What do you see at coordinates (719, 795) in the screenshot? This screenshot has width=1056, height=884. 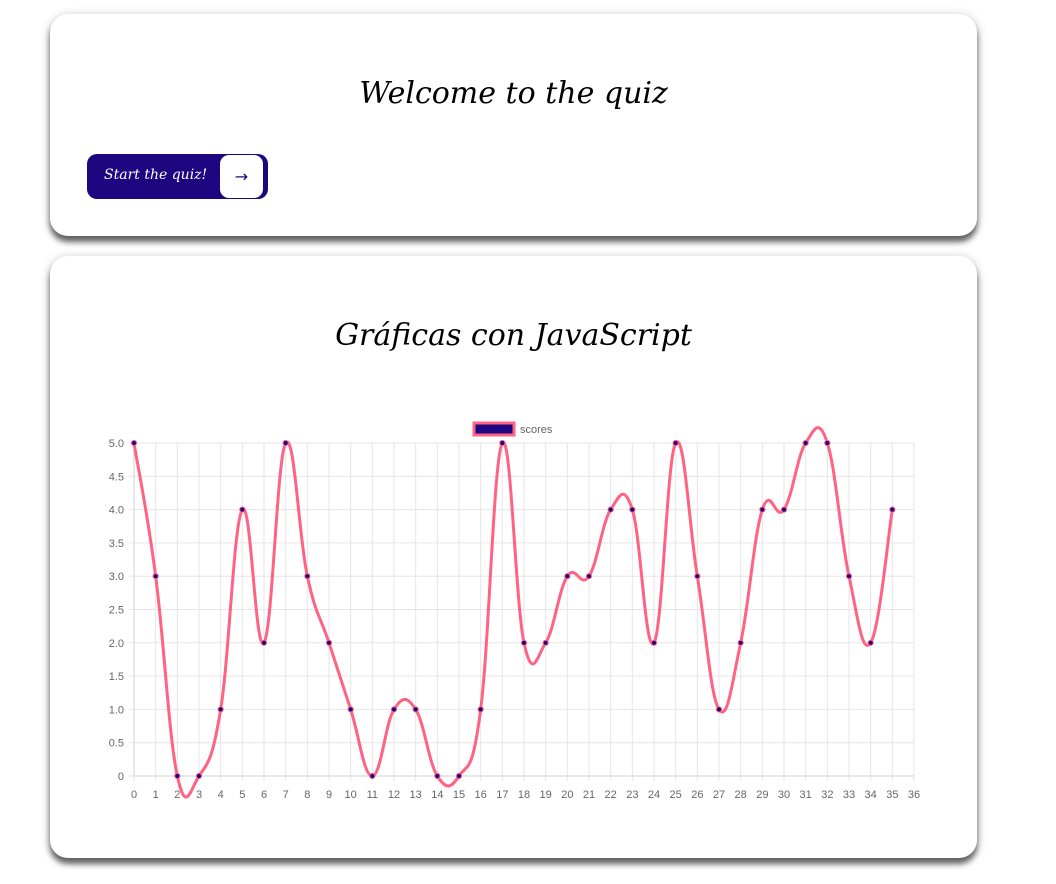 I see `x-tick-label: 27` at bounding box center [719, 795].